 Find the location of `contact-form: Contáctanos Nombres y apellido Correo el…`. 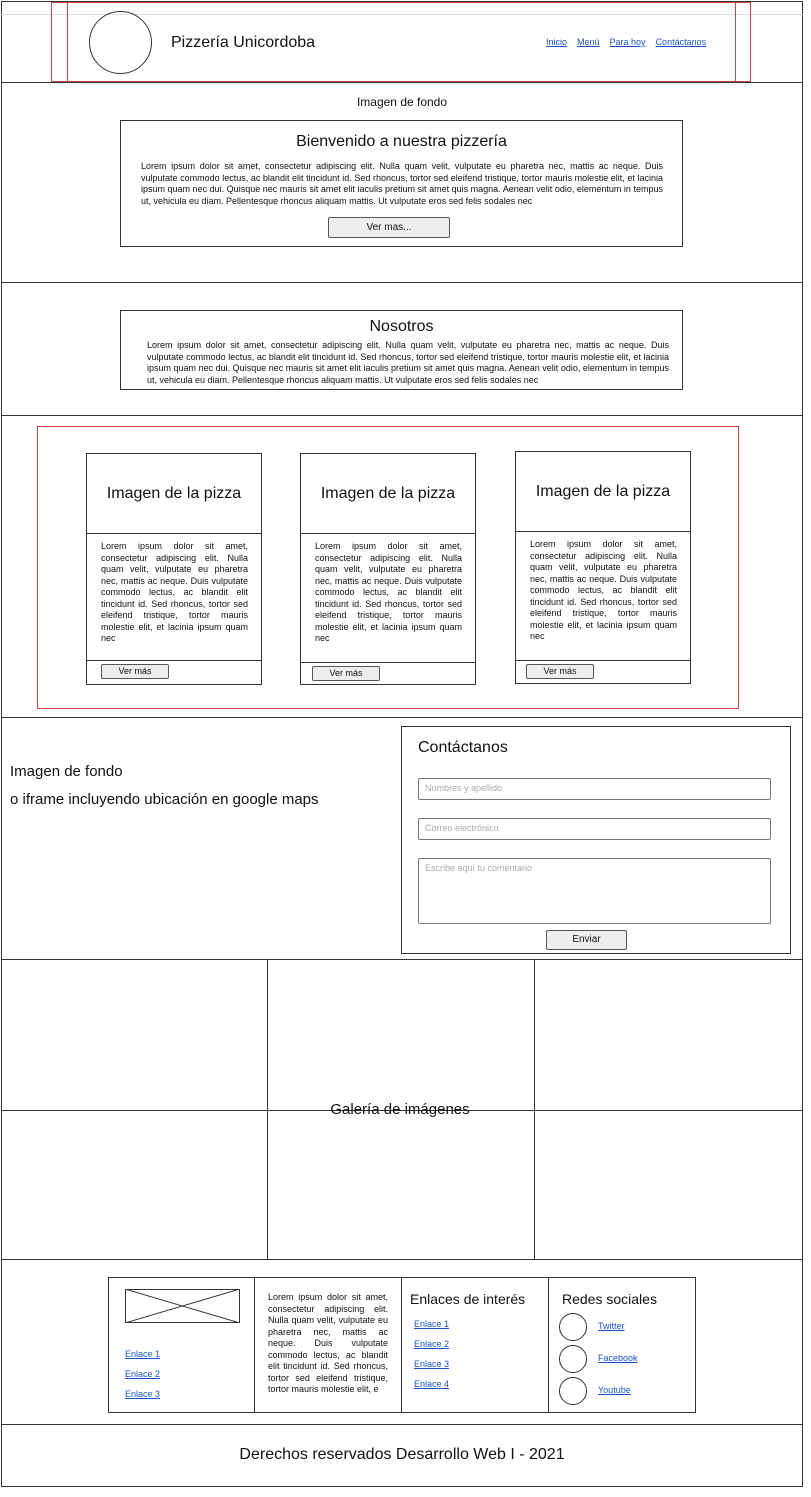

contact-form: Contáctanos Nombres y apellido Correo el… is located at coordinates (596, 840).